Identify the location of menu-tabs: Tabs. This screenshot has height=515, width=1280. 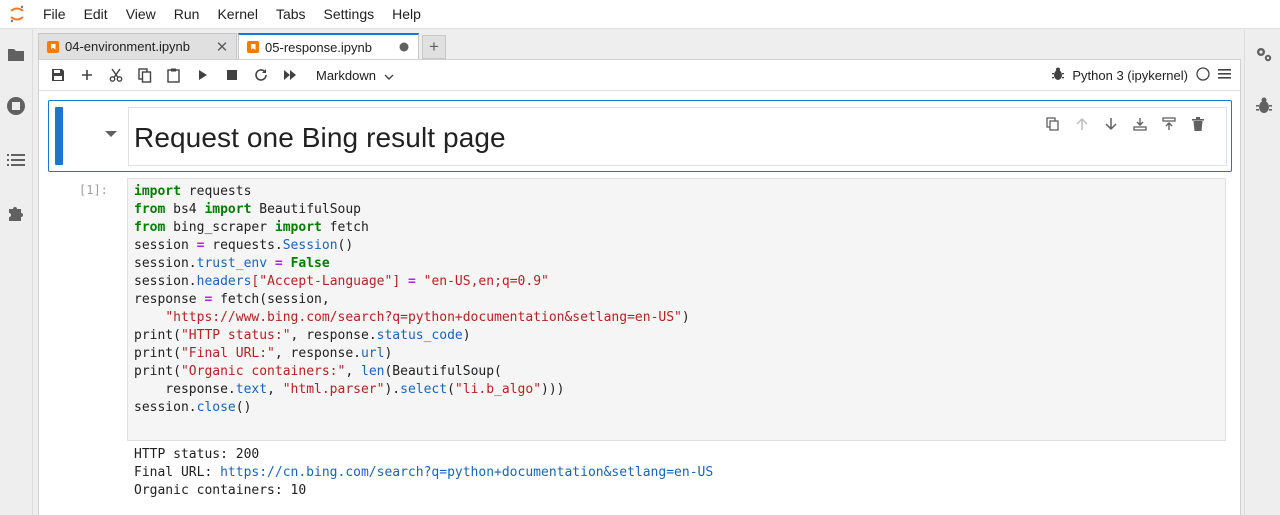
(291, 14).